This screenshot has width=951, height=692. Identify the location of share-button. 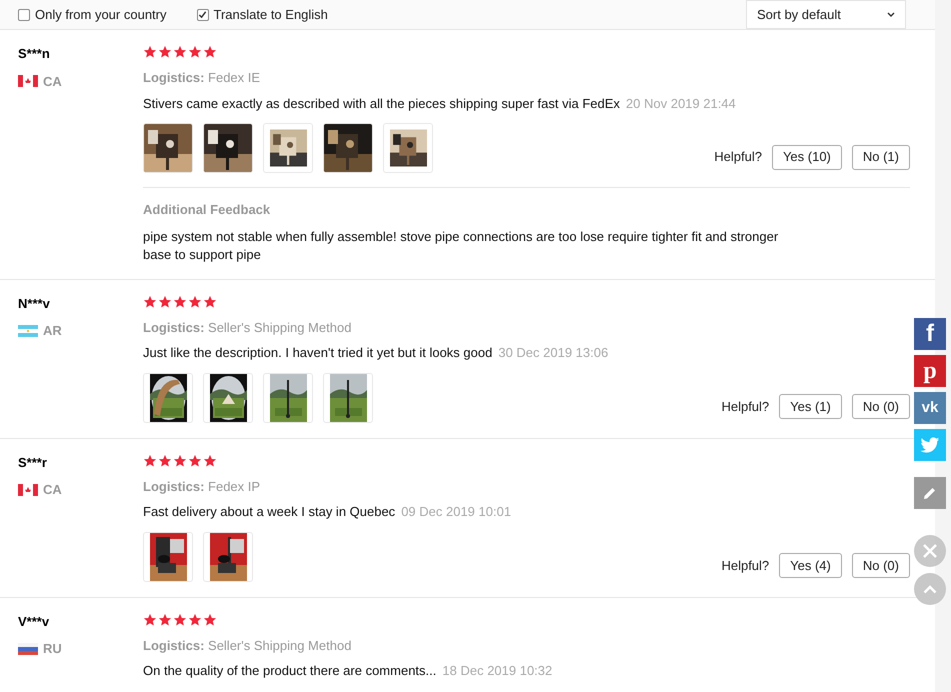
(930, 445).